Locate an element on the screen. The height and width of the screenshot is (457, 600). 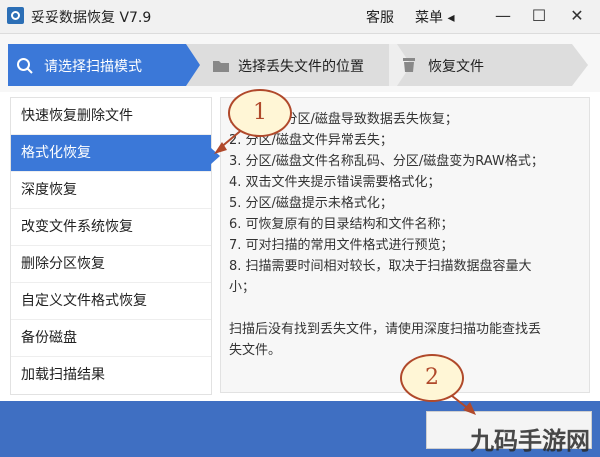
annotation-circle-2: 2 is located at coordinates (432, 378).